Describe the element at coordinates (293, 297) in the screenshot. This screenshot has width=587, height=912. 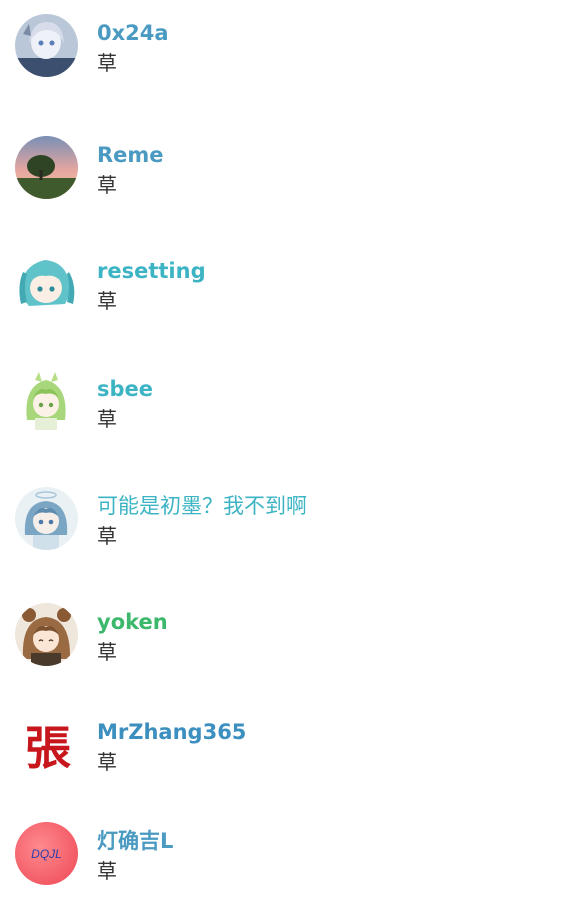
I see `chat-message-item: resetting 草` at that location.